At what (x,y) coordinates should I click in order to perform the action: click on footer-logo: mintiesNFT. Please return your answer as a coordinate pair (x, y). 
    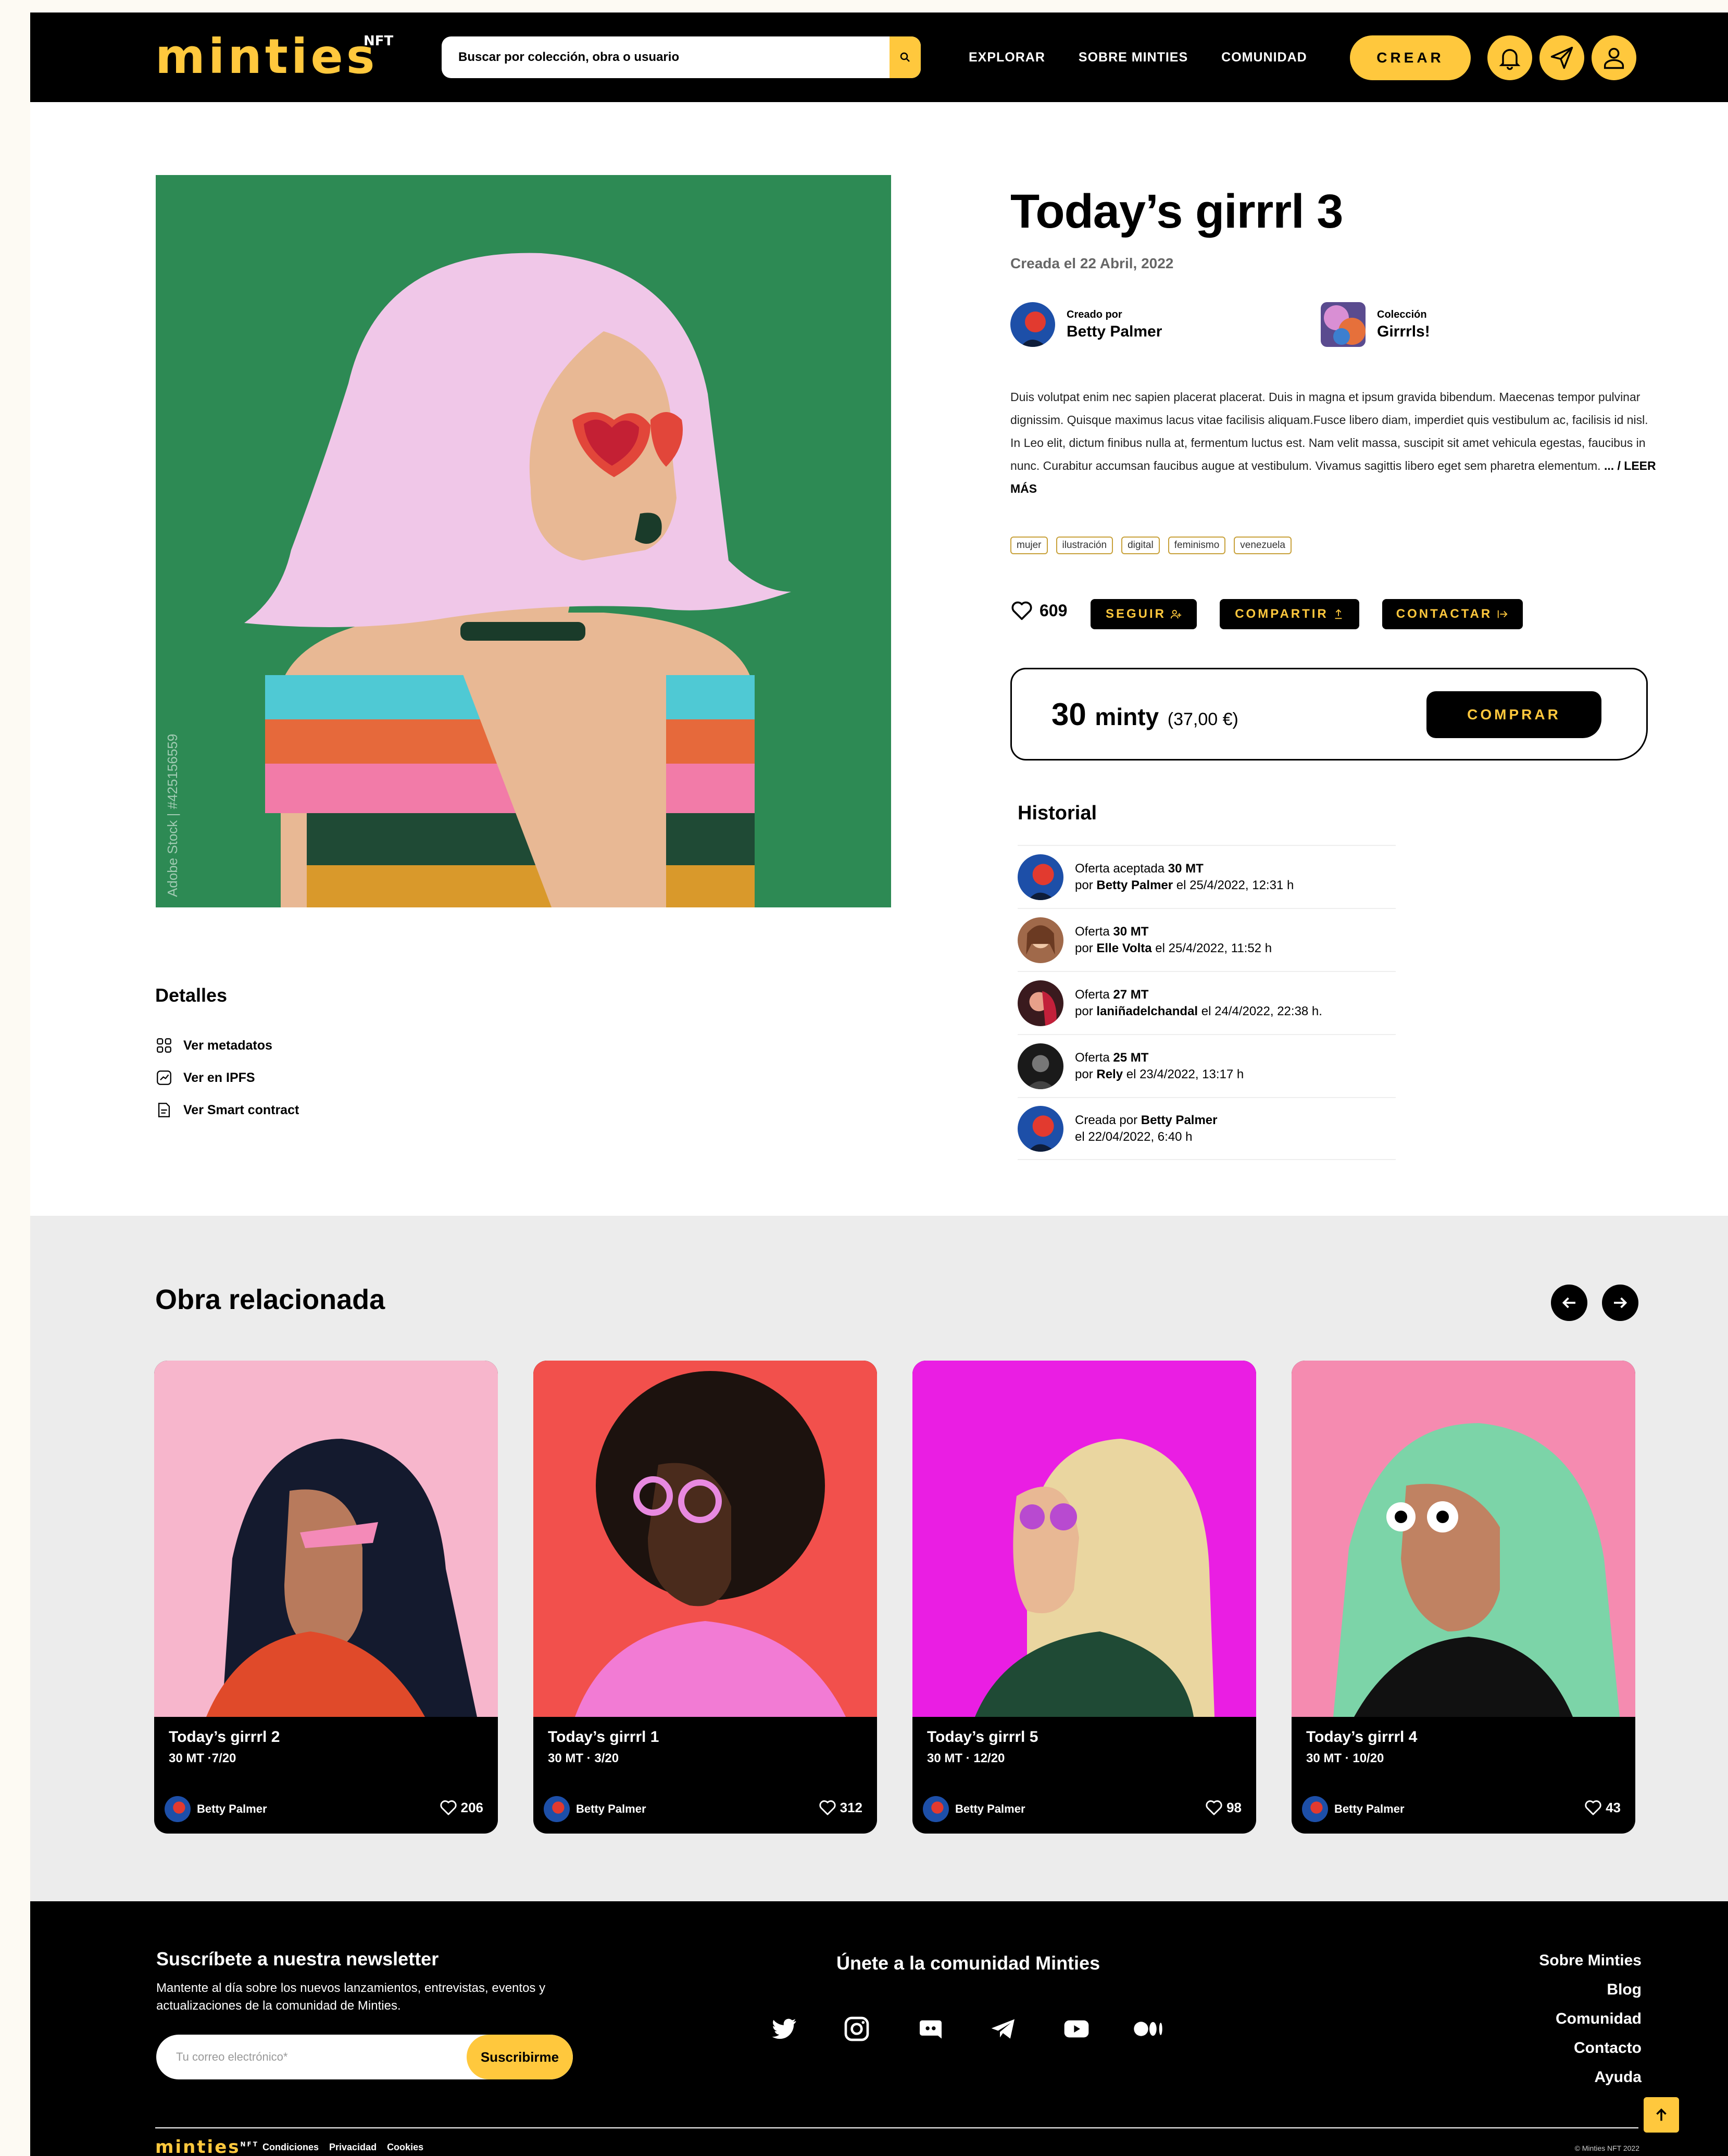
    Looking at the image, I should click on (207, 2146).